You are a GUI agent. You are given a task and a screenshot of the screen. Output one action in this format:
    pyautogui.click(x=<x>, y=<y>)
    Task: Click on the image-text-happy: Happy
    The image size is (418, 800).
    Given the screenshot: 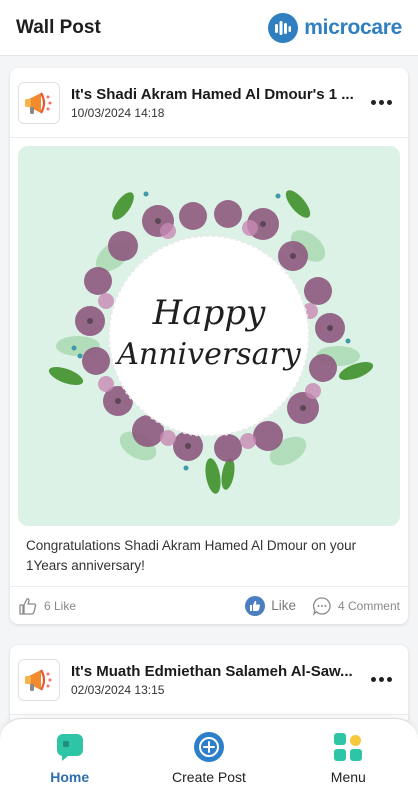 What is the action you would take?
    pyautogui.click(x=209, y=313)
    